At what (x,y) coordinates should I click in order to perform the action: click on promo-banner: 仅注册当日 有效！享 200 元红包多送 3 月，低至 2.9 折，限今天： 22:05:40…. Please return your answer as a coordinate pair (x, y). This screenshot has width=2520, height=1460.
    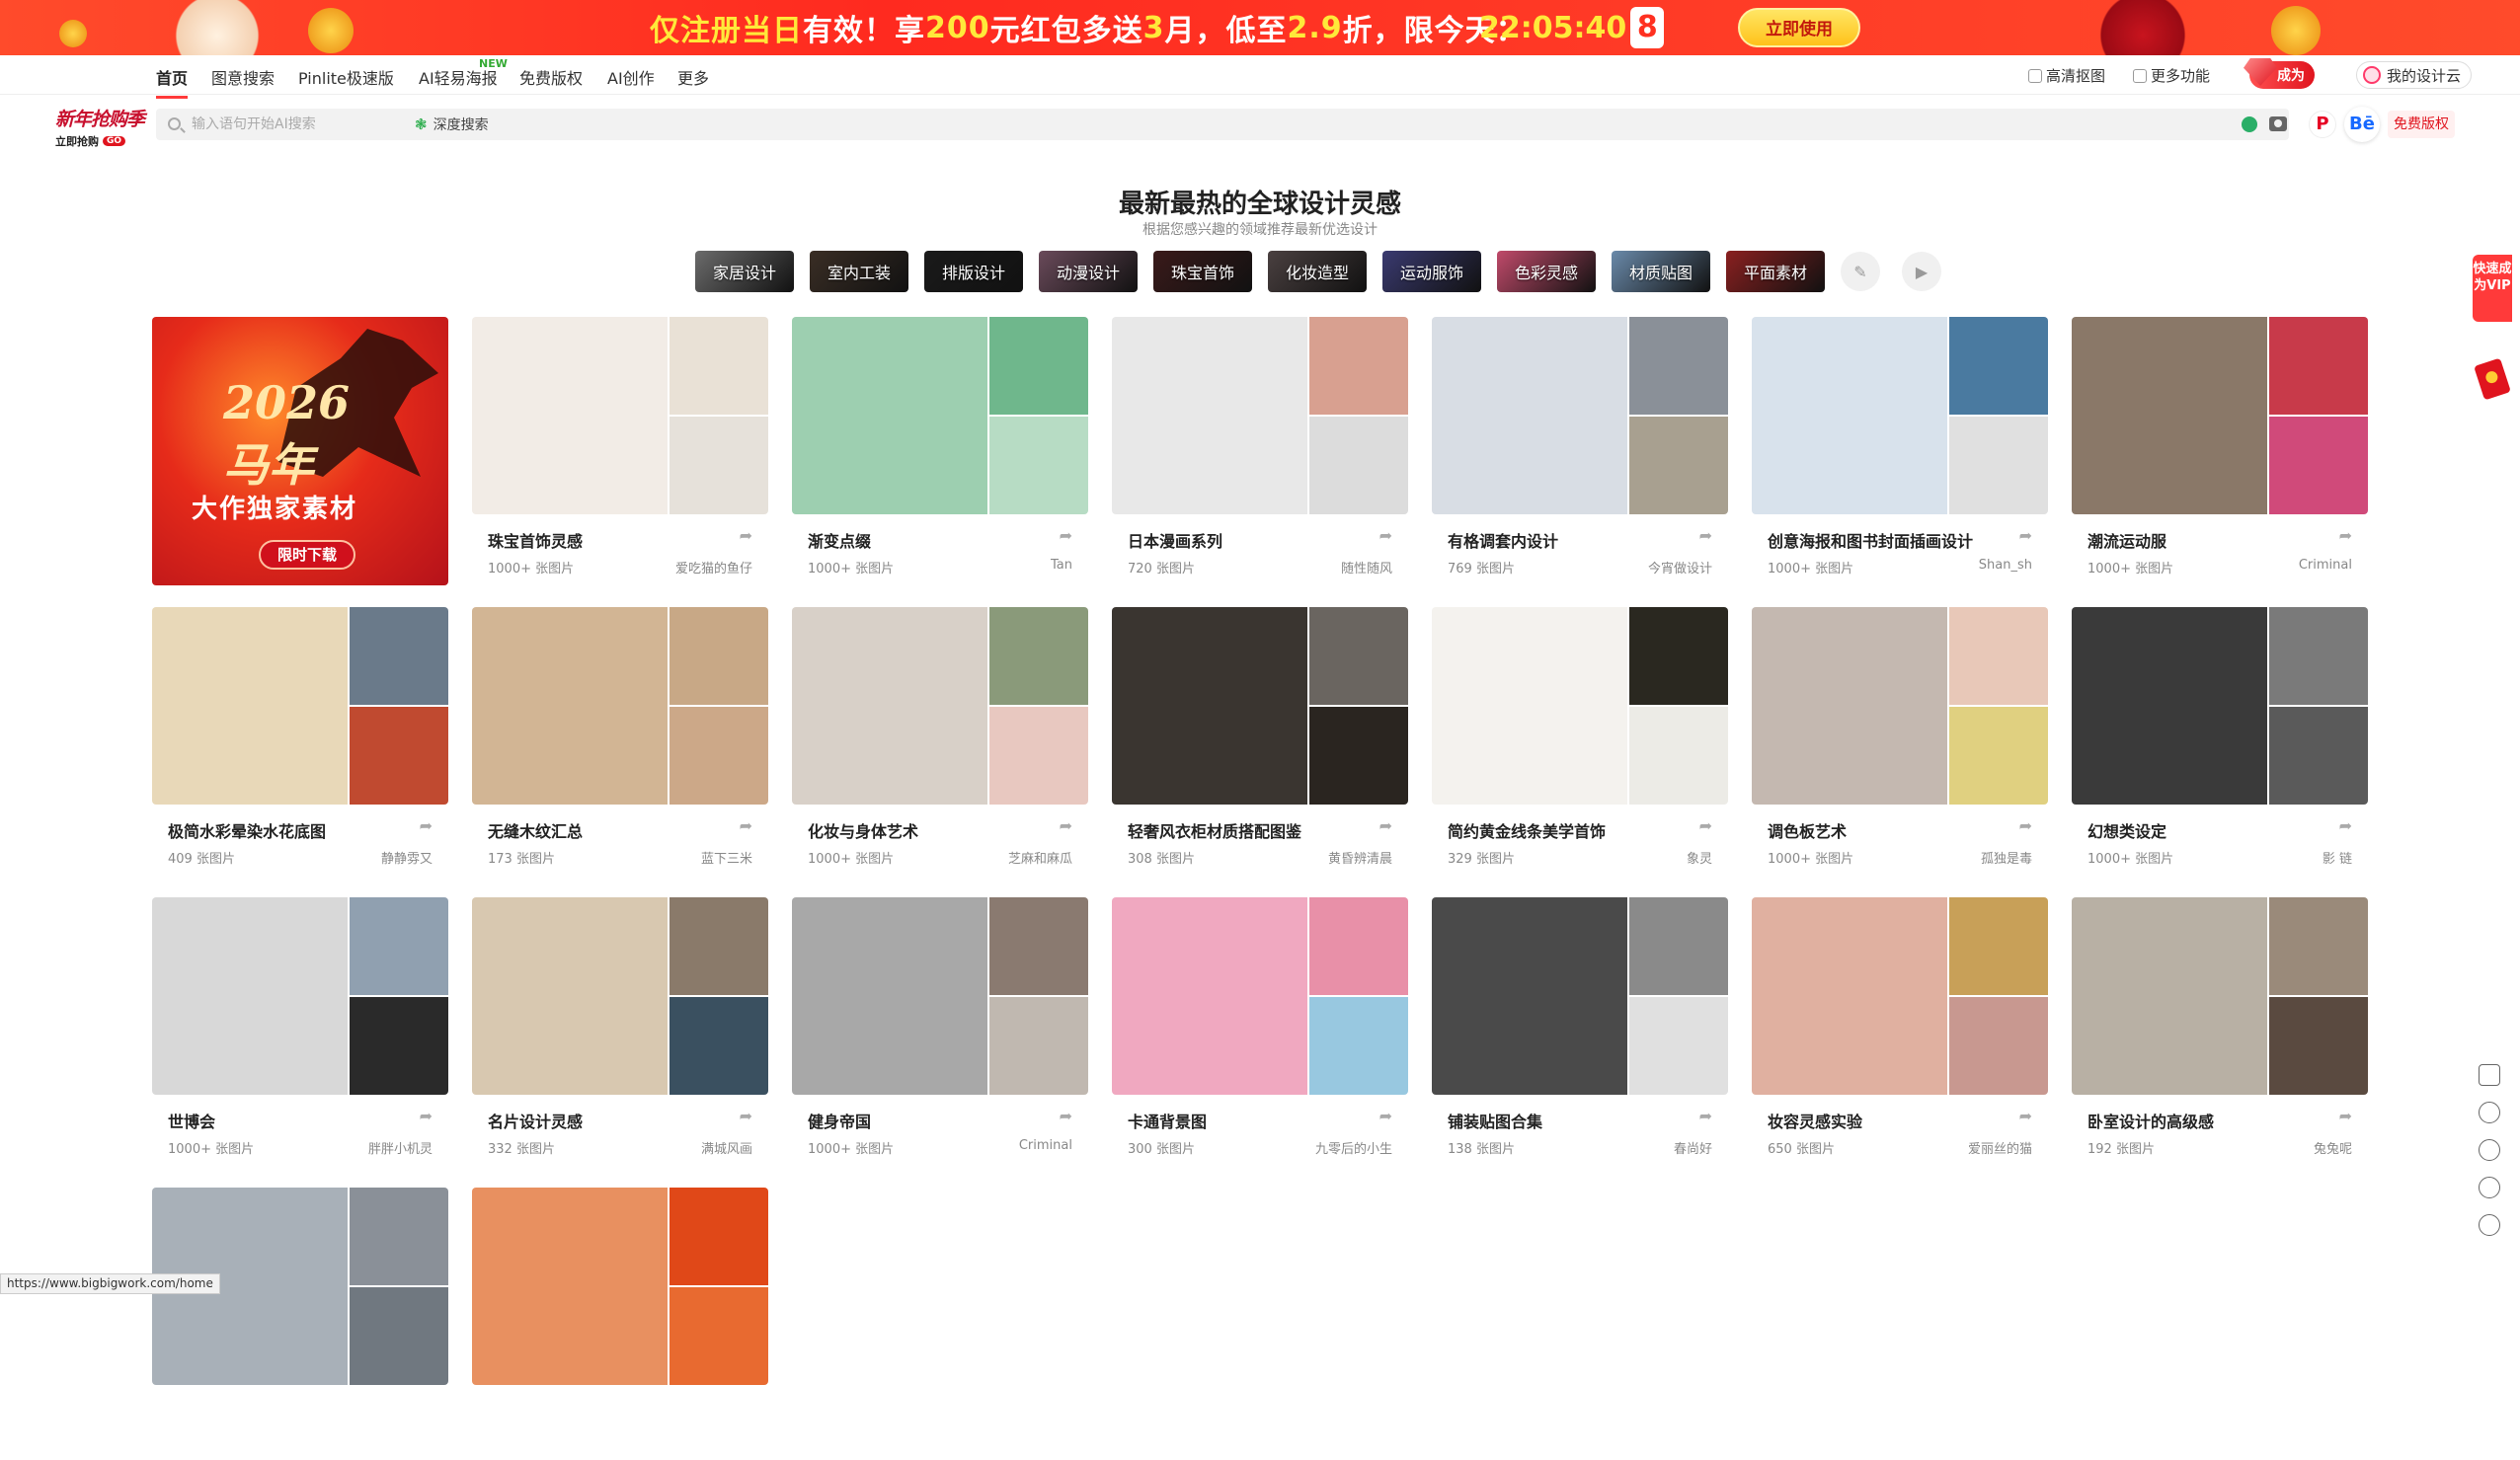
    Looking at the image, I should click on (1260, 27).